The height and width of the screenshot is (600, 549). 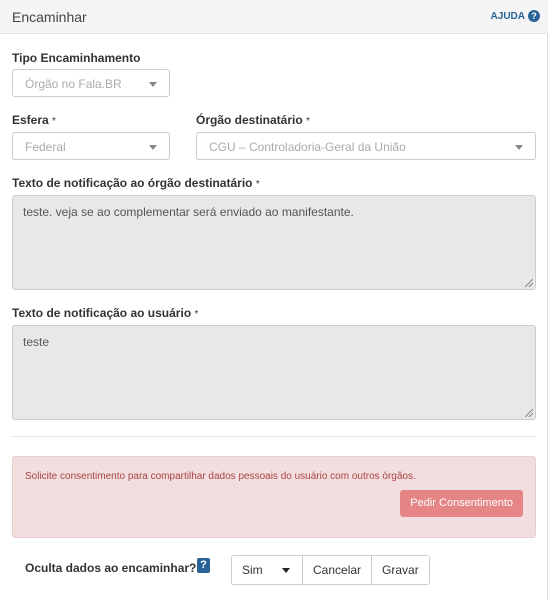 I want to click on texto-usuario-value: teste, so click(x=36, y=342).